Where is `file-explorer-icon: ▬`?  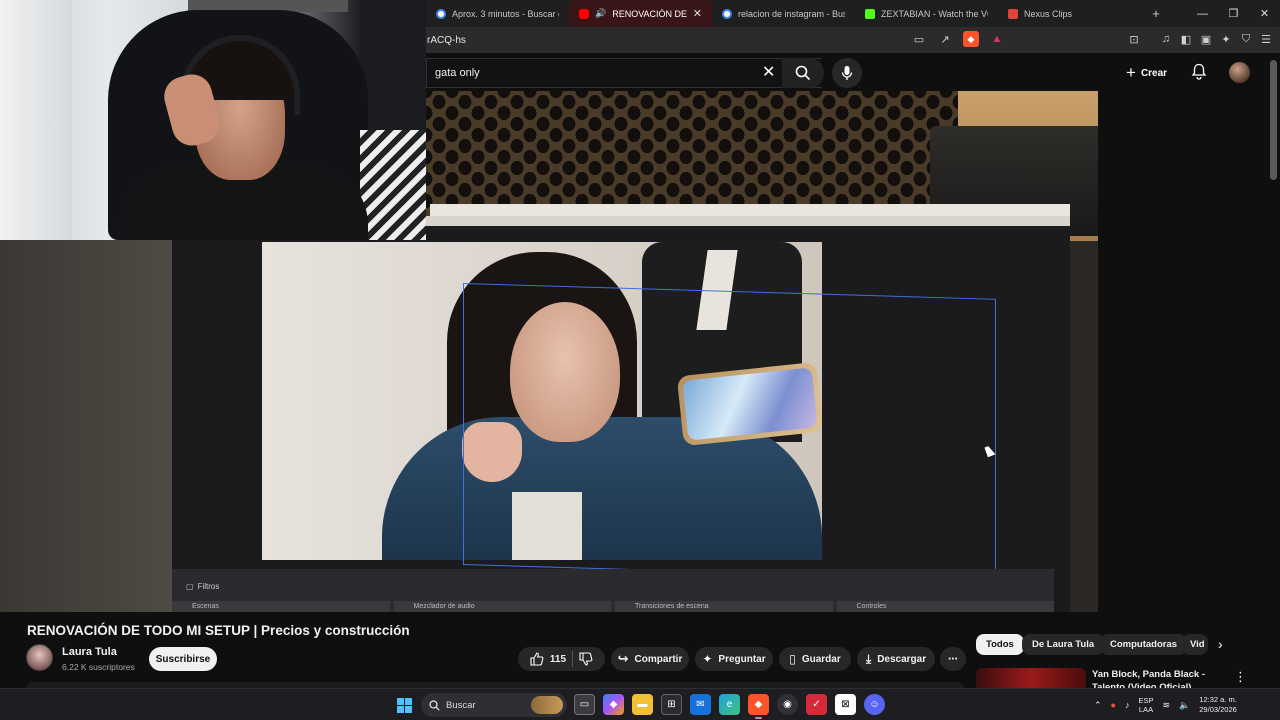 file-explorer-icon: ▬ is located at coordinates (642, 704).